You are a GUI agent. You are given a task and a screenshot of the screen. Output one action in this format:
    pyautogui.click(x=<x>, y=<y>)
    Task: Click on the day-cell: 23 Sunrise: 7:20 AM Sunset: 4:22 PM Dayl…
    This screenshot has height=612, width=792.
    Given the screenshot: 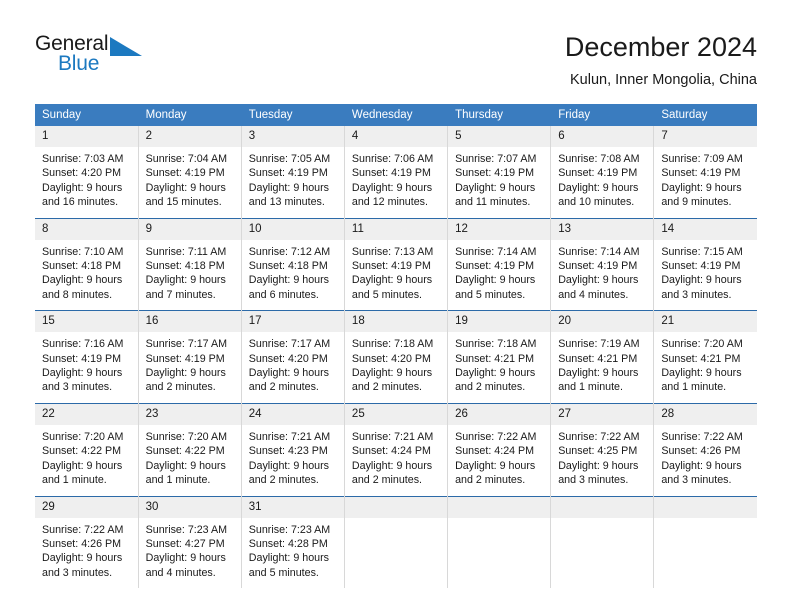 What is the action you would take?
    pyautogui.click(x=189, y=449)
    